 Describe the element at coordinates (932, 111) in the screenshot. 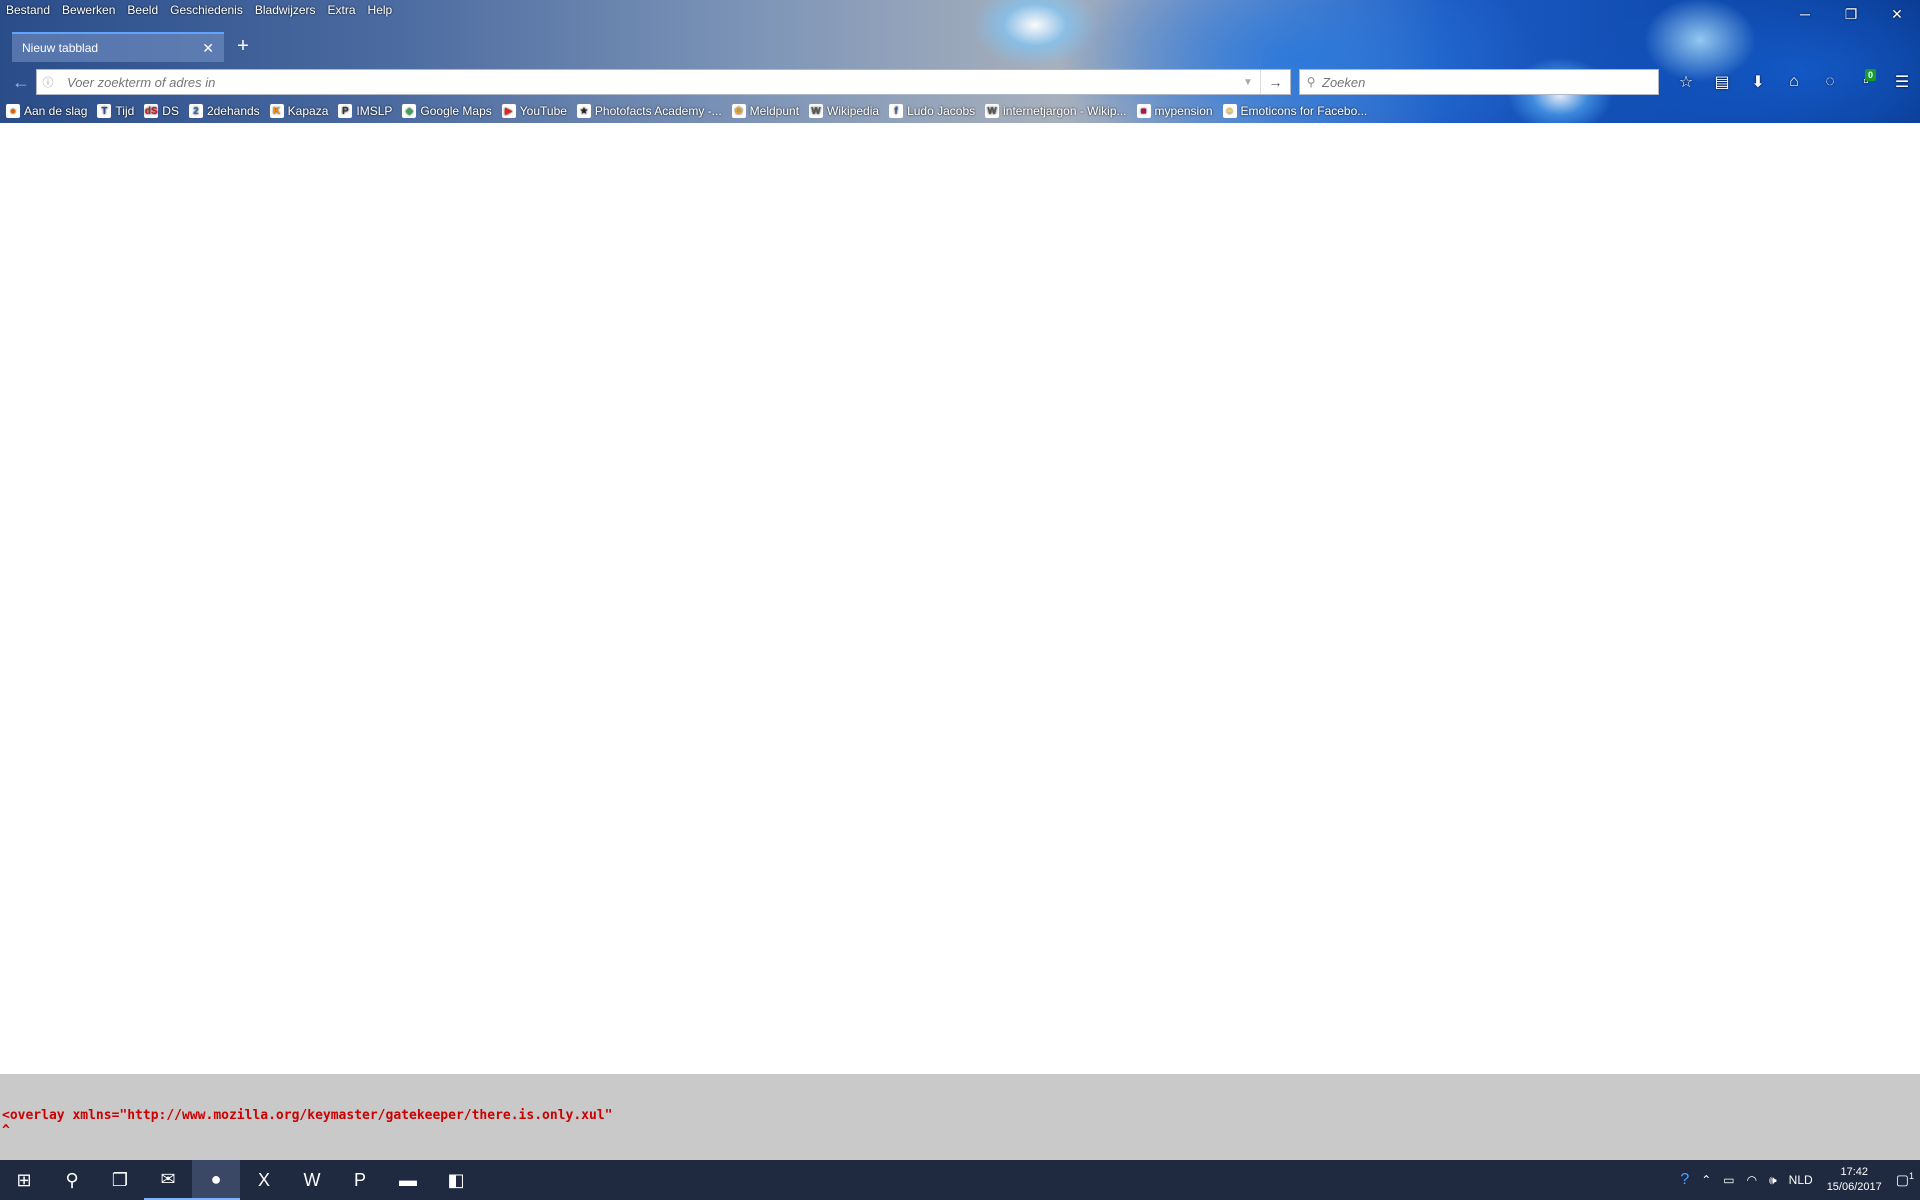

I see `bookmark-item: f Ludo Jacobs` at that location.